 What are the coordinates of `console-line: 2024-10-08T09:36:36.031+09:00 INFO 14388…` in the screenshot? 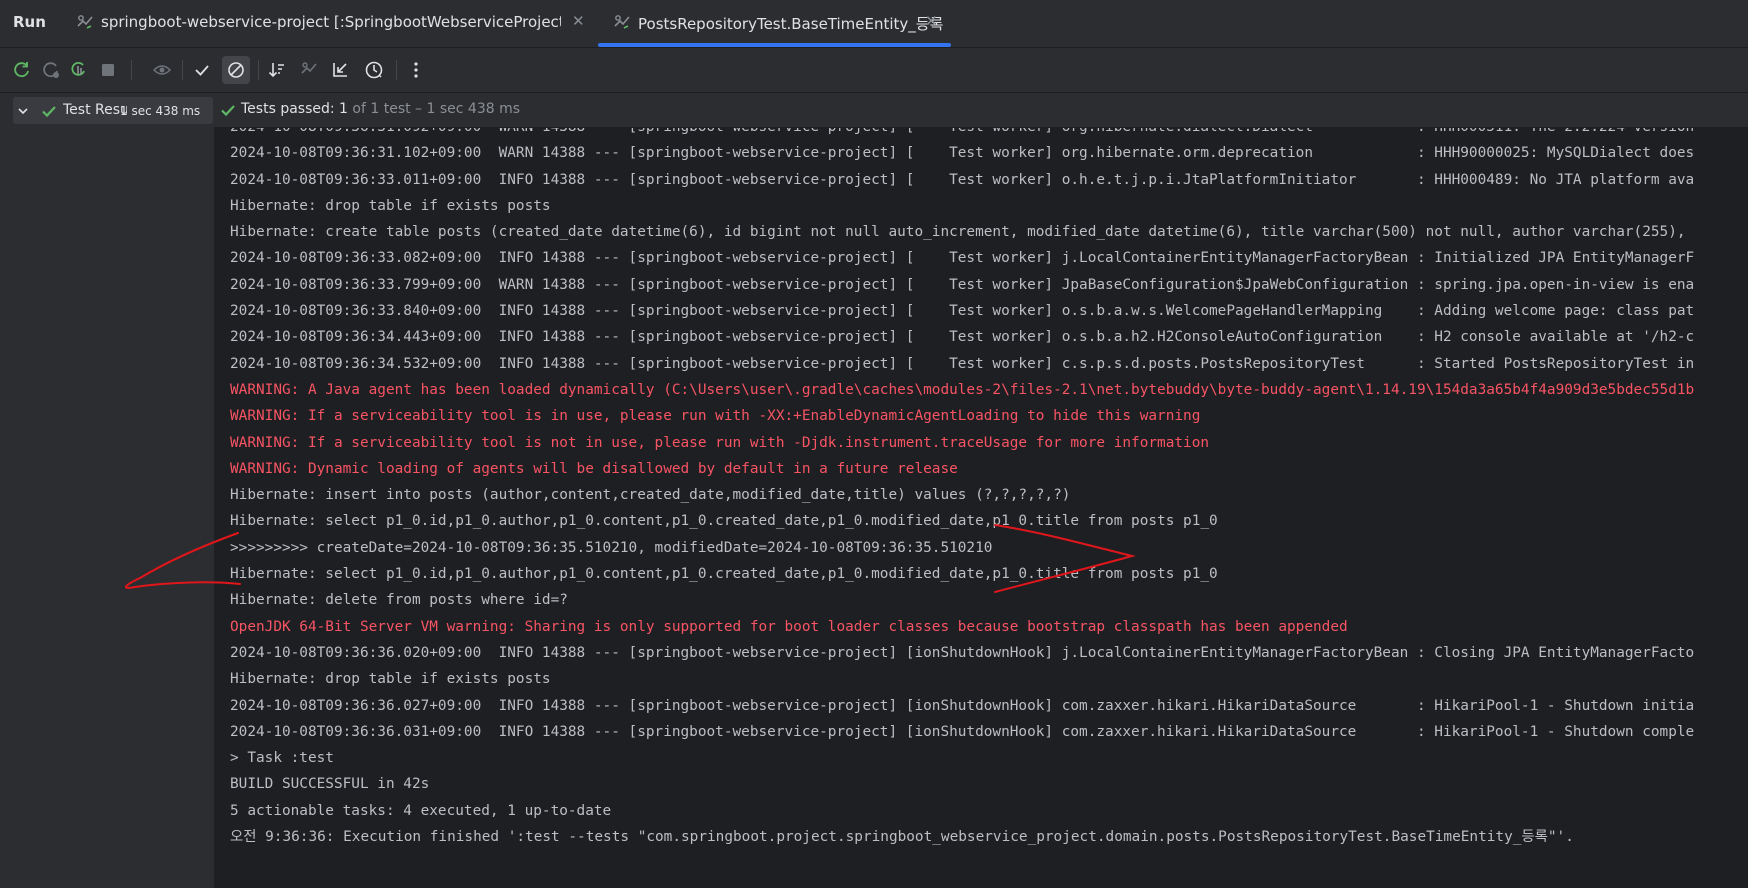 It's located at (962, 731).